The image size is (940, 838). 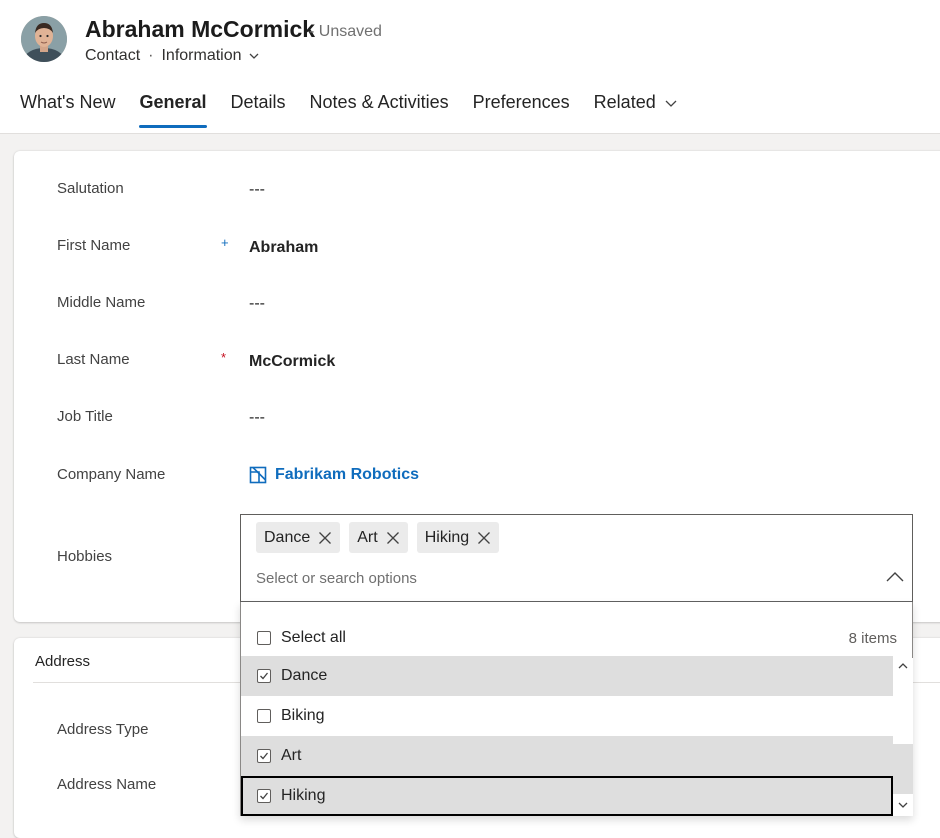 I want to click on middle-name-field: ---, so click(x=257, y=304).